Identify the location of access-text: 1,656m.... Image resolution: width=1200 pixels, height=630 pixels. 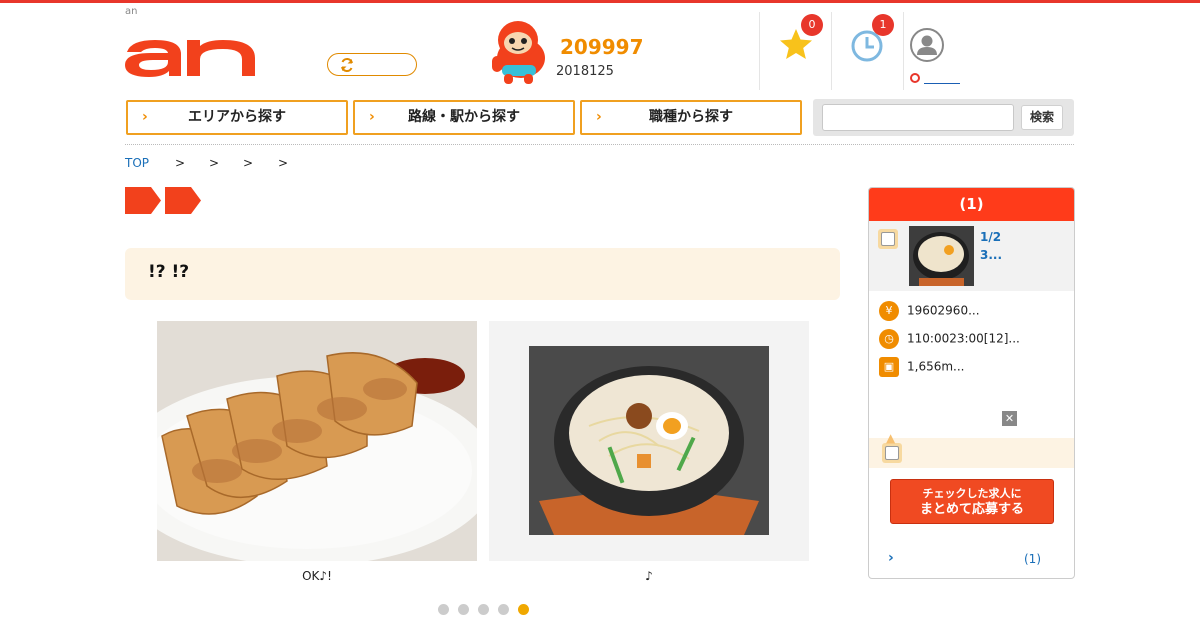
(936, 366).